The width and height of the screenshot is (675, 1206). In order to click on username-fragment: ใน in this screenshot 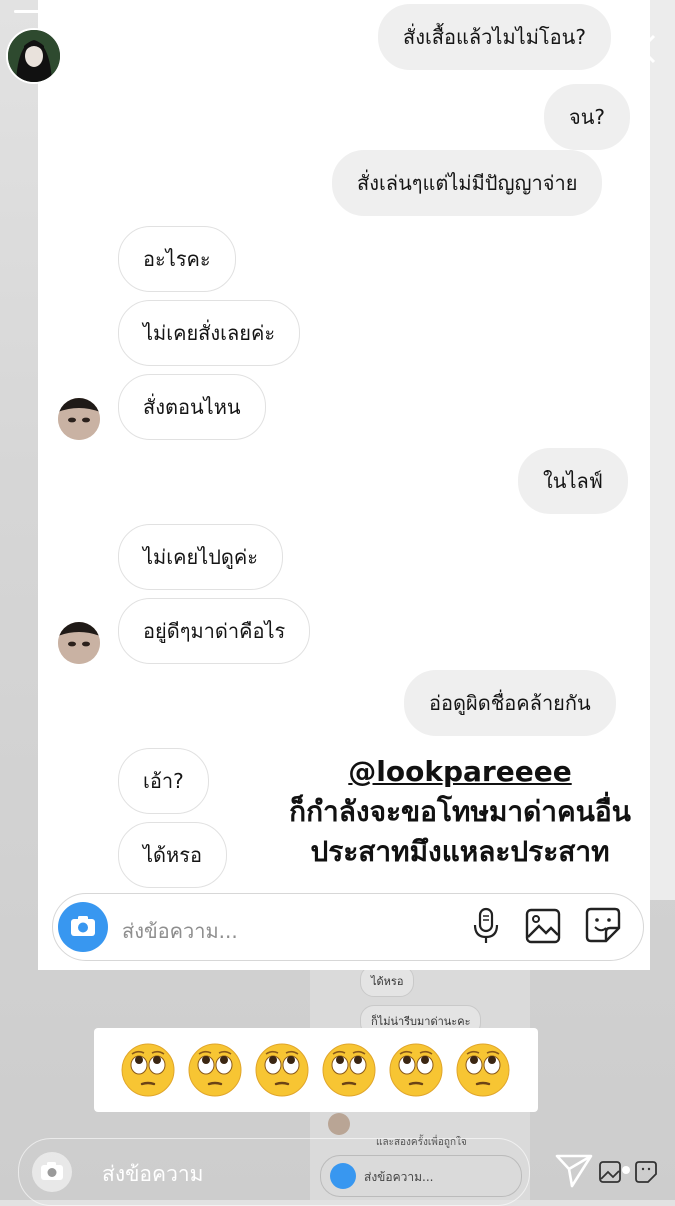, I will do `click(211, 57)`.